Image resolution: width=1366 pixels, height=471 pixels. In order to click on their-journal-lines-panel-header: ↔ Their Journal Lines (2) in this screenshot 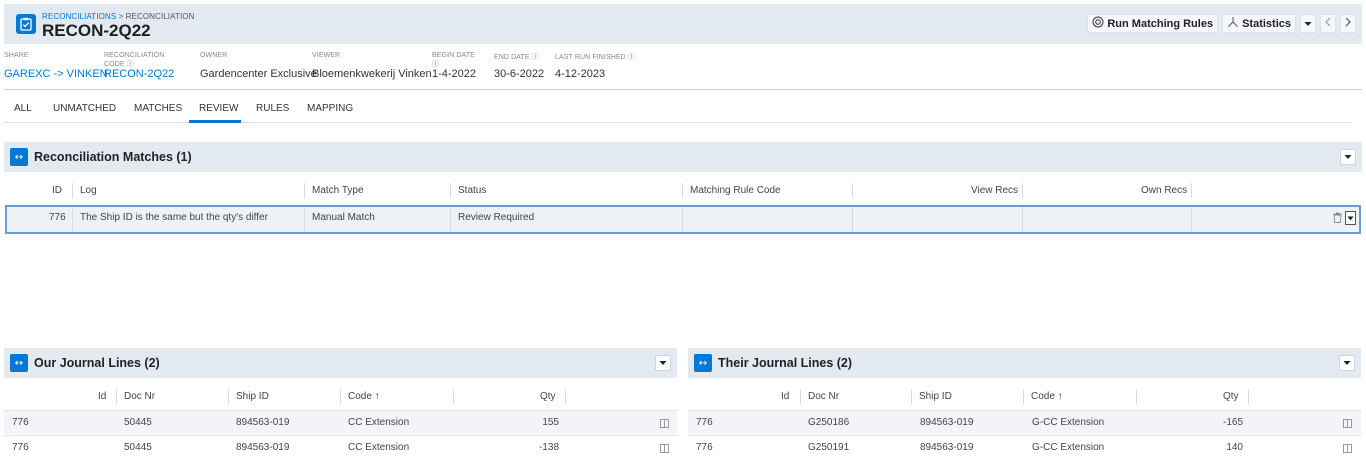, I will do `click(1024, 363)`.